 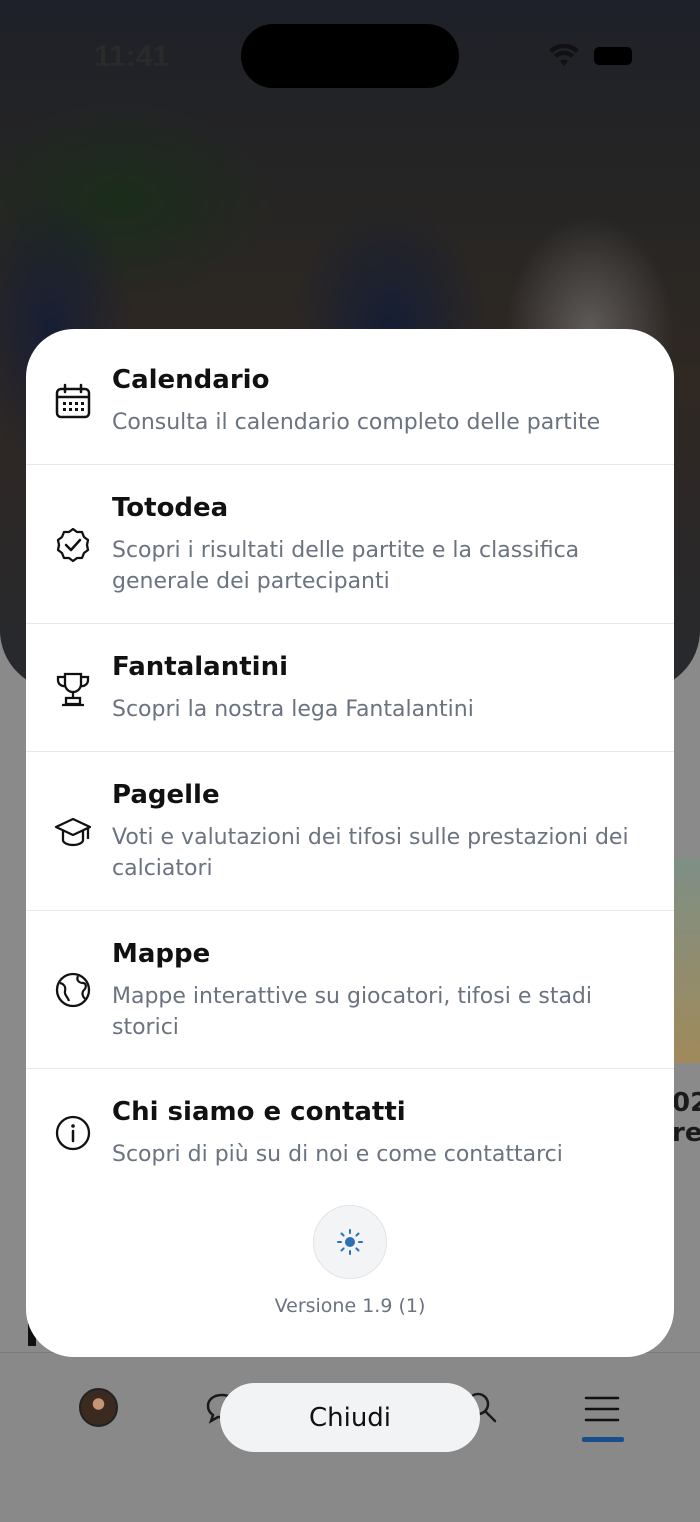 I want to click on menu-item-title: Pagelle, so click(x=166, y=795).